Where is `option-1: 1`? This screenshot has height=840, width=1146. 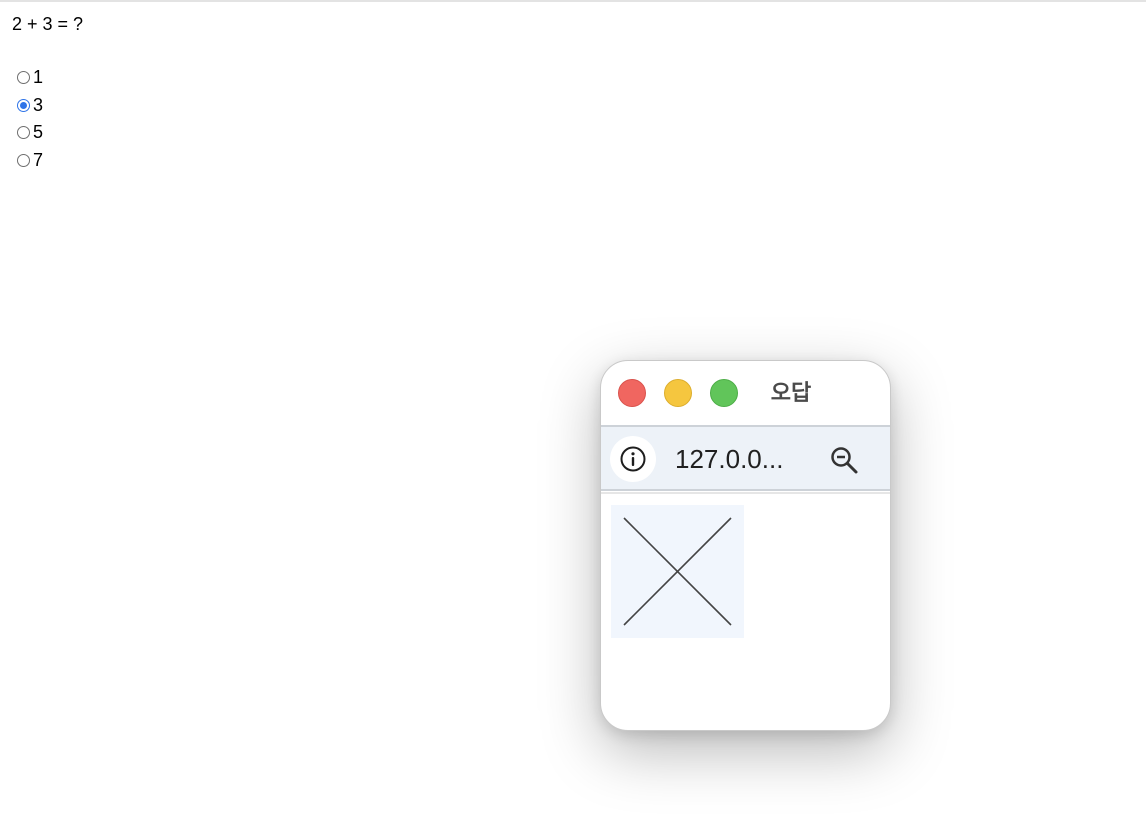 option-1: 1 is located at coordinates (30, 78).